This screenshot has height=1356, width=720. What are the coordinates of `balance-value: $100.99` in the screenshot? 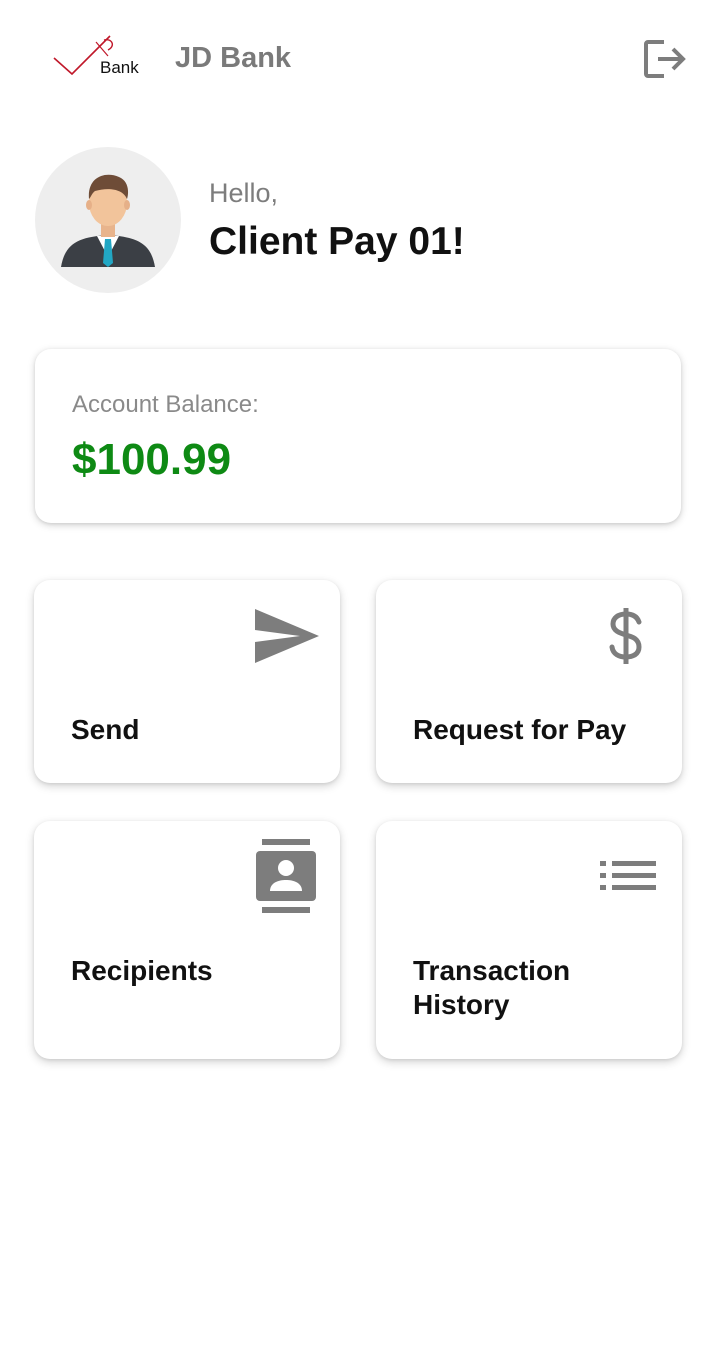 It's located at (152, 459).